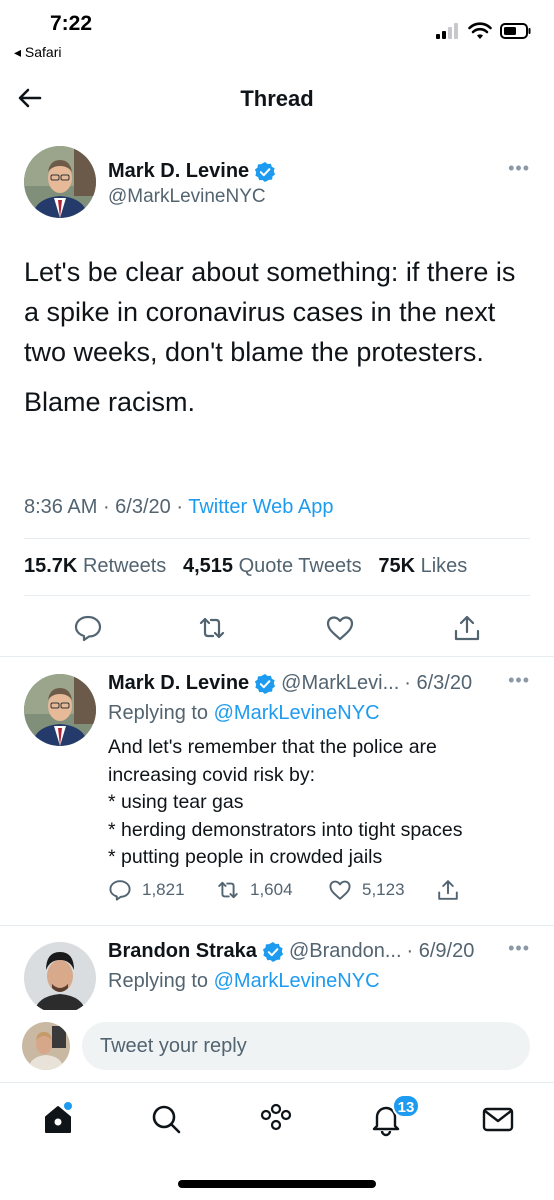  I want to click on author-handle: @MarkLevineNYC, so click(187, 197).